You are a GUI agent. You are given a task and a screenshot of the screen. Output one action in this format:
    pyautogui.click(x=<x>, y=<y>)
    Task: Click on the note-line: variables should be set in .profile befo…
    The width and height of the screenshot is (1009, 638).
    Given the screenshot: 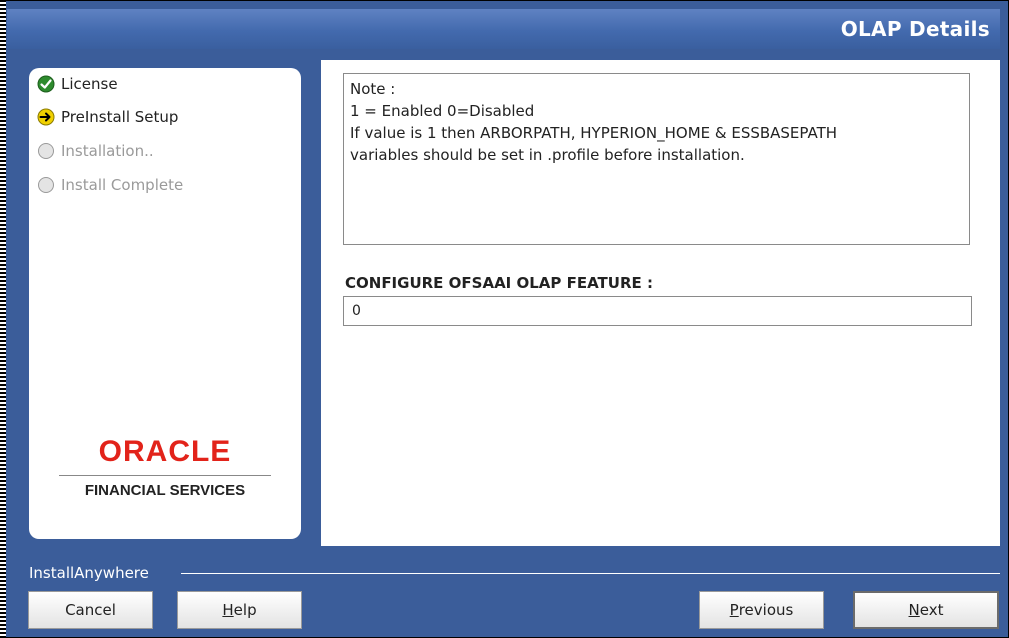 What is the action you would take?
    pyautogui.click(x=547, y=155)
    